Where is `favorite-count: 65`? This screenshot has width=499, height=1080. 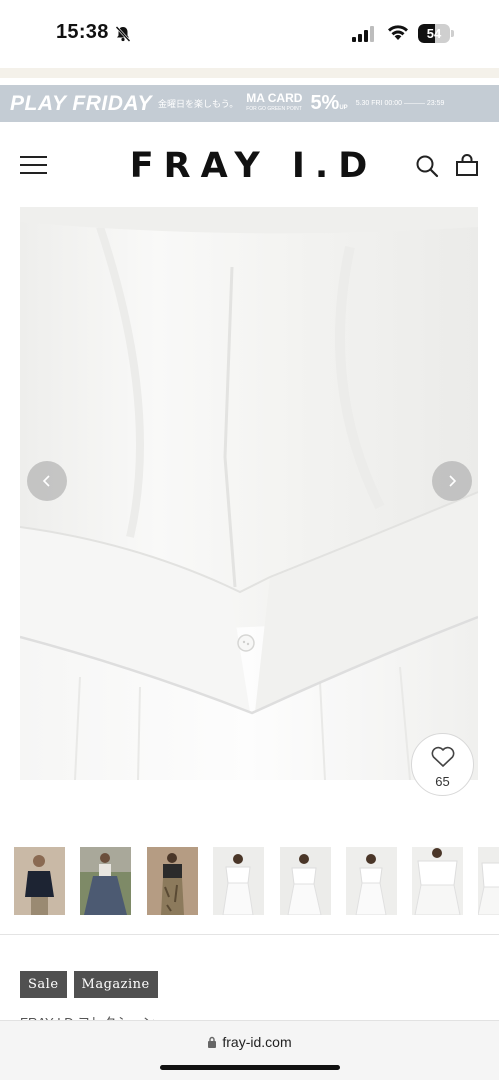 favorite-count: 65 is located at coordinates (442, 781).